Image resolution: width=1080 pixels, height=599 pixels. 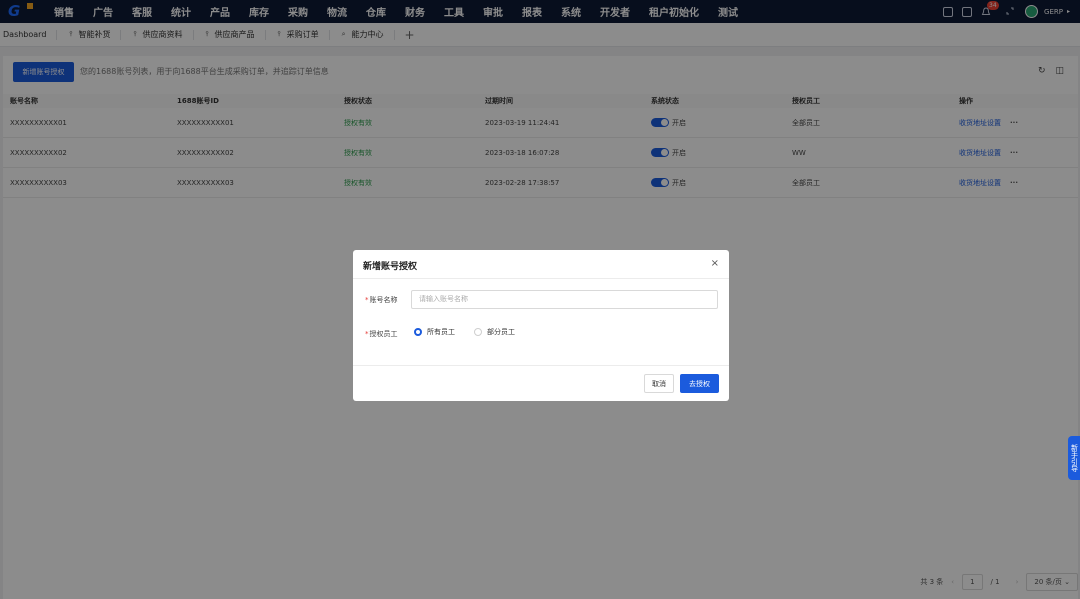 I want to click on radio-checked-icon, so click(x=418, y=332).